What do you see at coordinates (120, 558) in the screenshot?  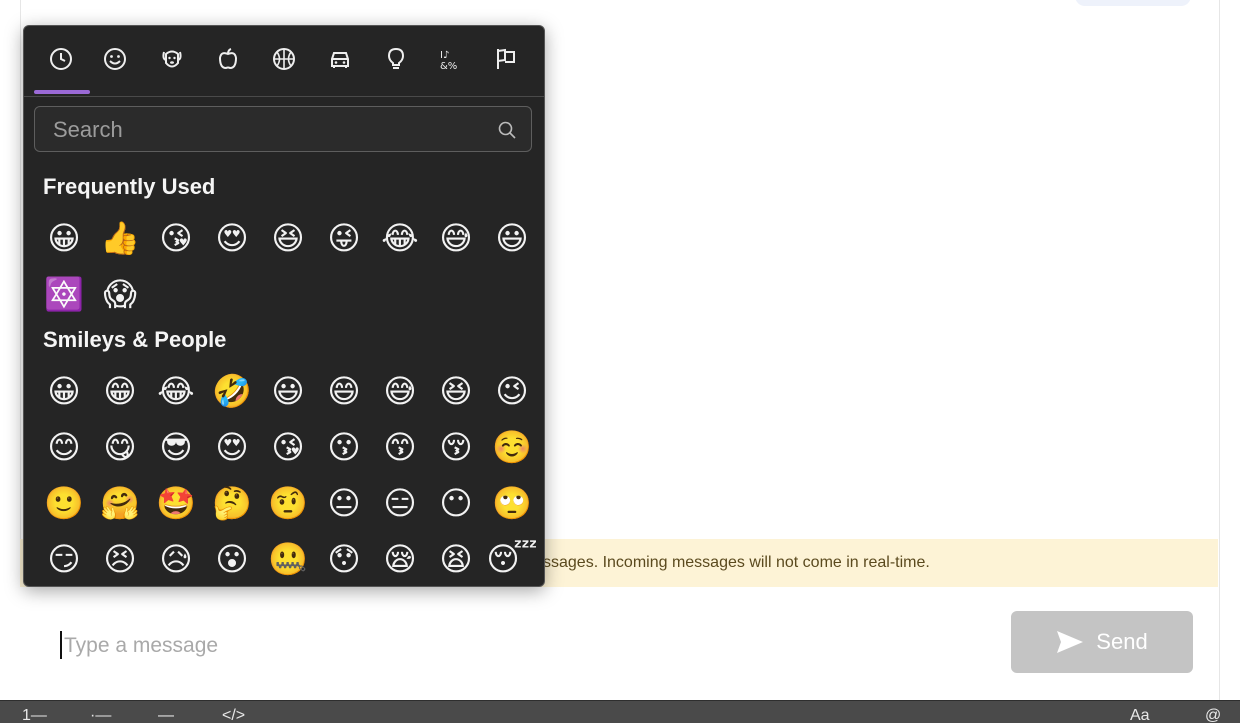 I see `emoji-button: 😣` at bounding box center [120, 558].